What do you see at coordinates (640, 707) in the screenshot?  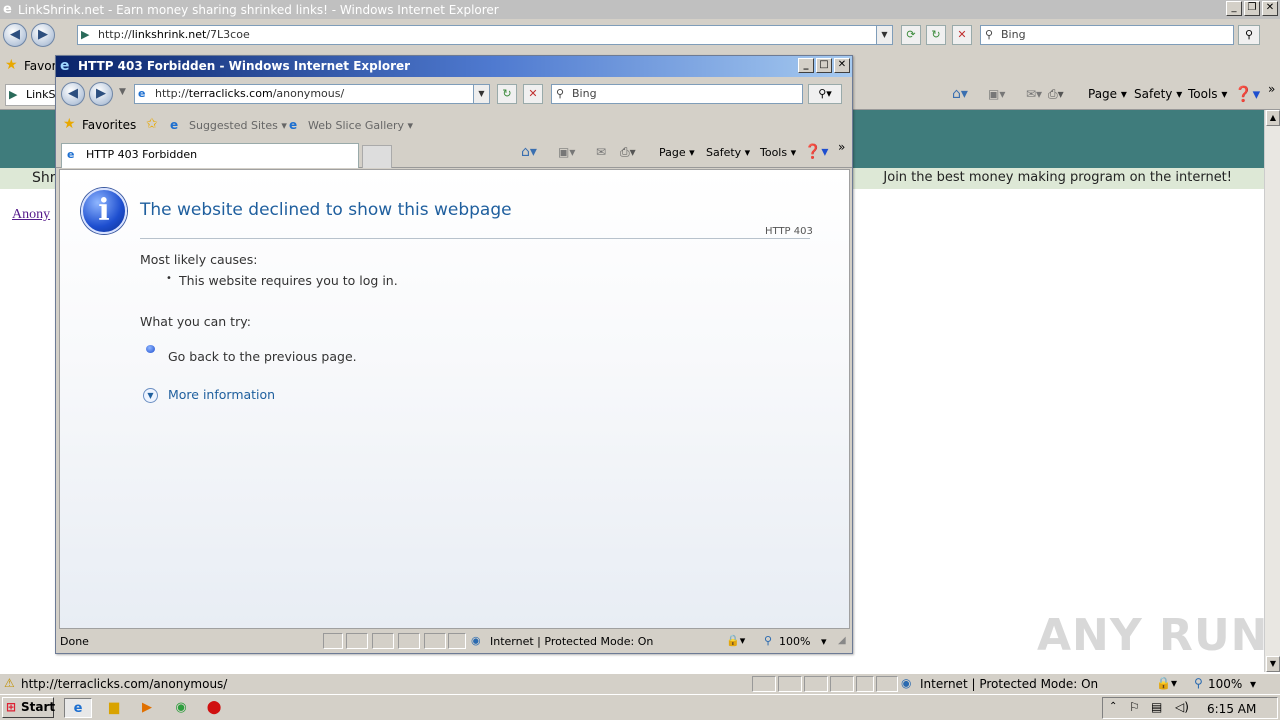 I see `taskbar: ⊞ Start e ▆ ▶ ◉ ⬤ ⌃ ⚐ ▤ ◁) 6:15 AM` at bounding box center [640, 707].